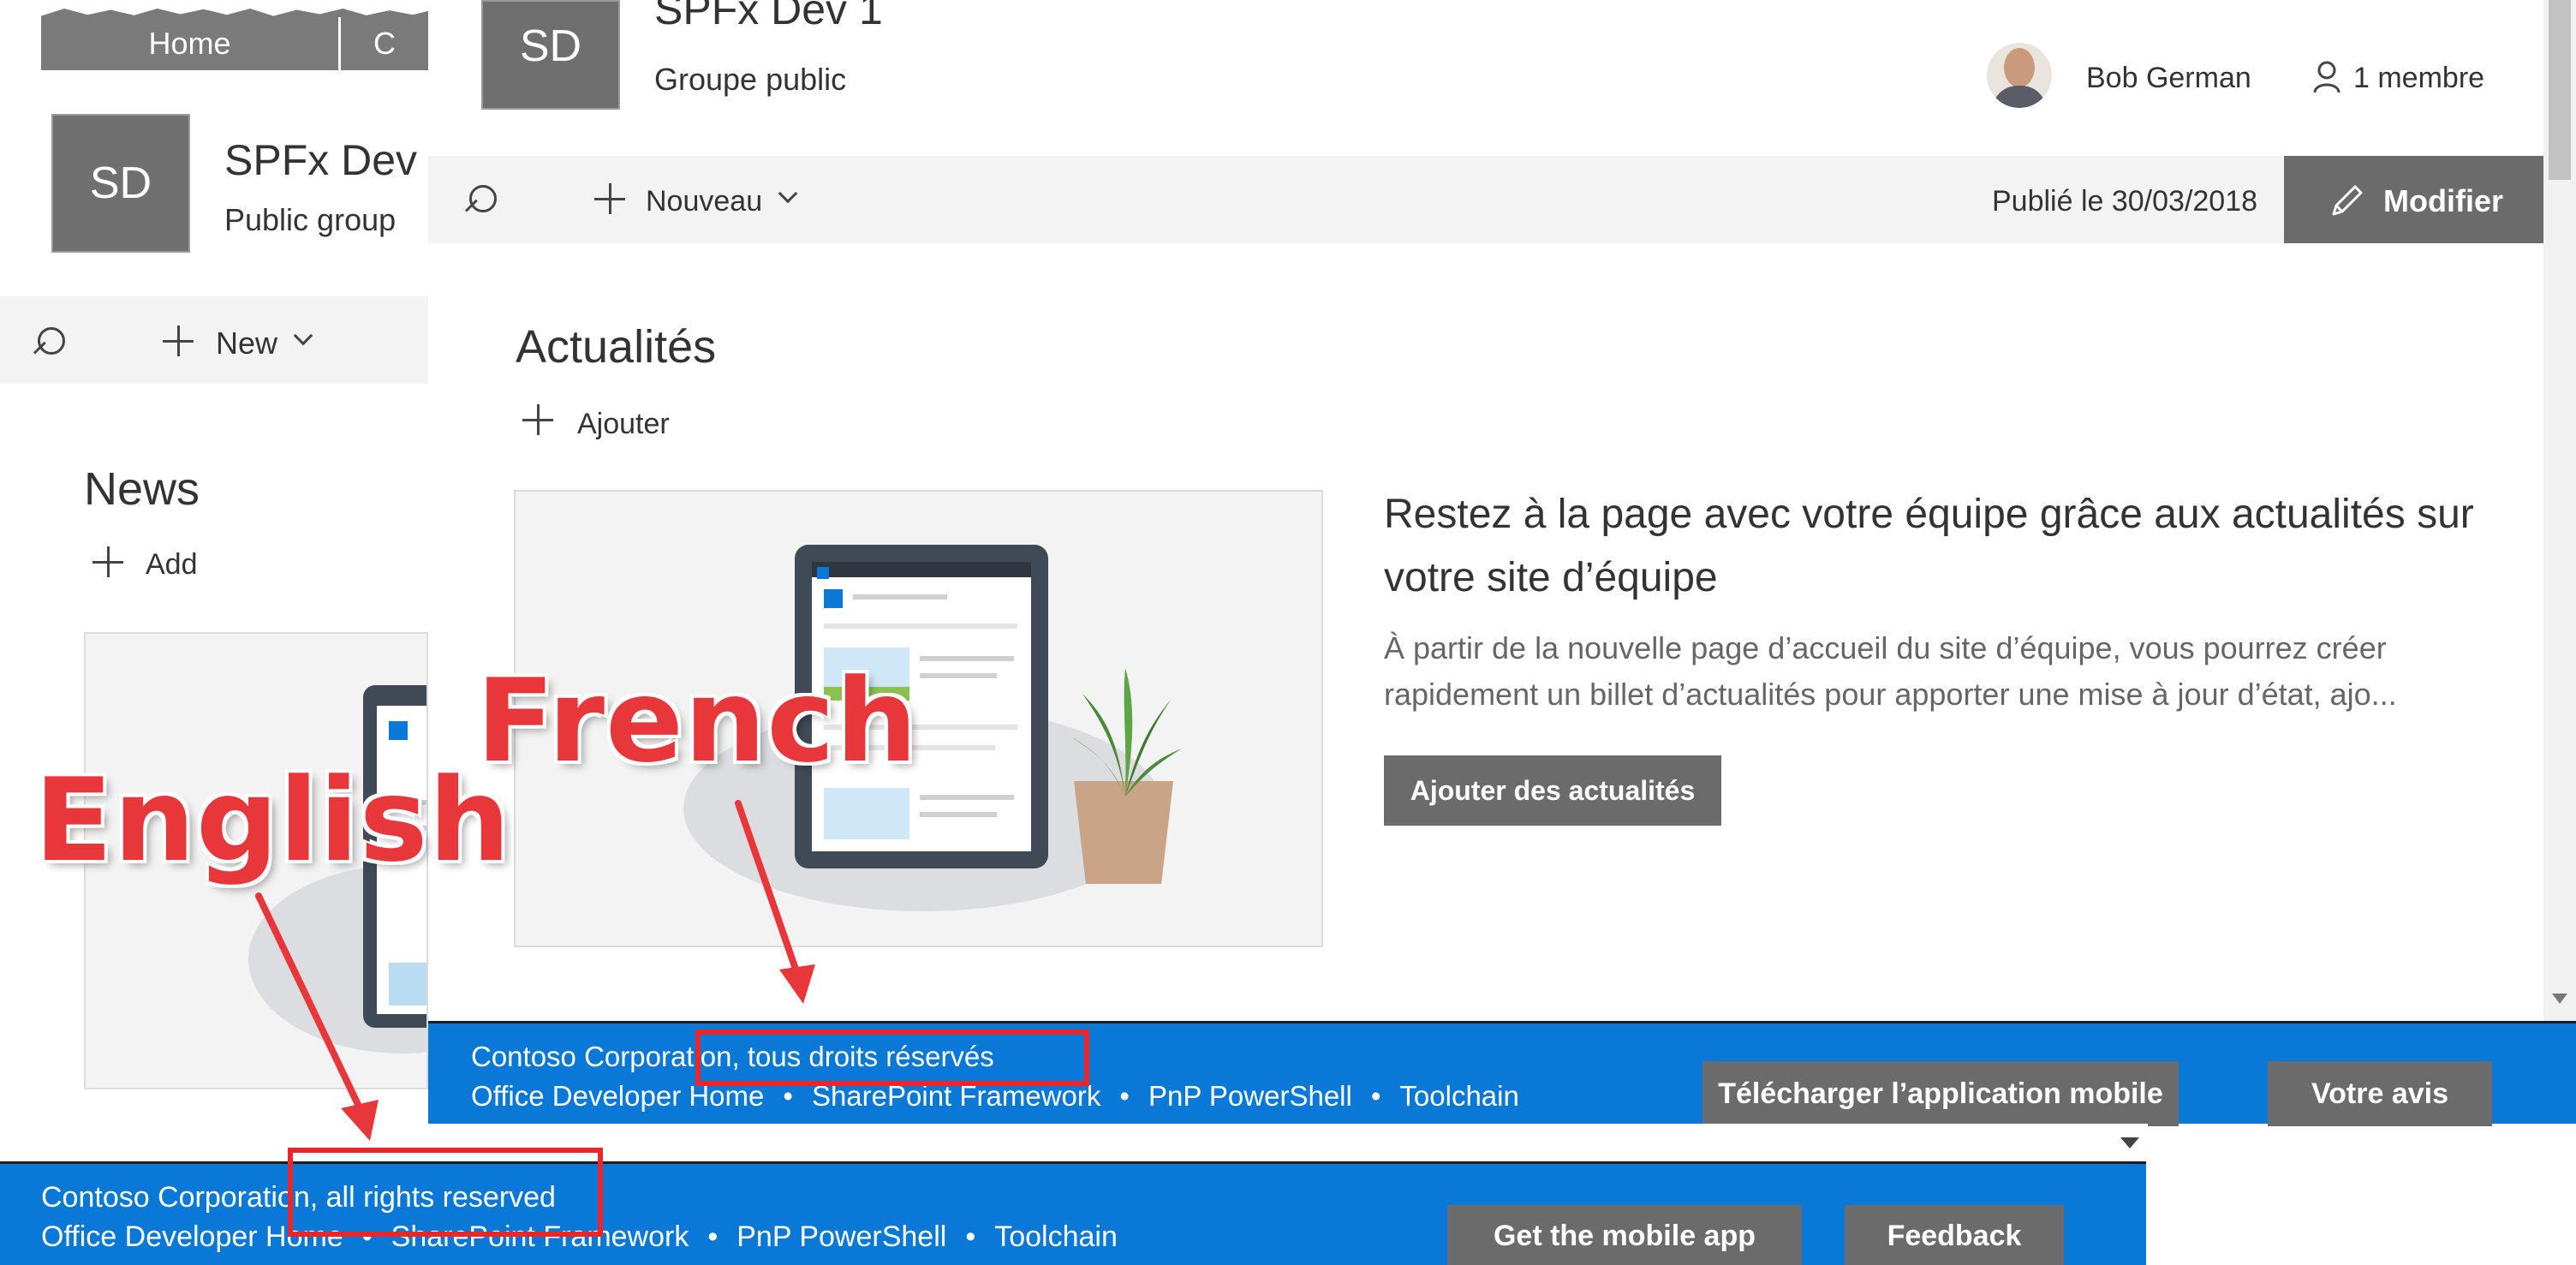 The width and height of the screenshot is (2576, 1265). Describe the element at coordinates (272, 820) in the screenshot. I see `english-callout-label: English` at that location.